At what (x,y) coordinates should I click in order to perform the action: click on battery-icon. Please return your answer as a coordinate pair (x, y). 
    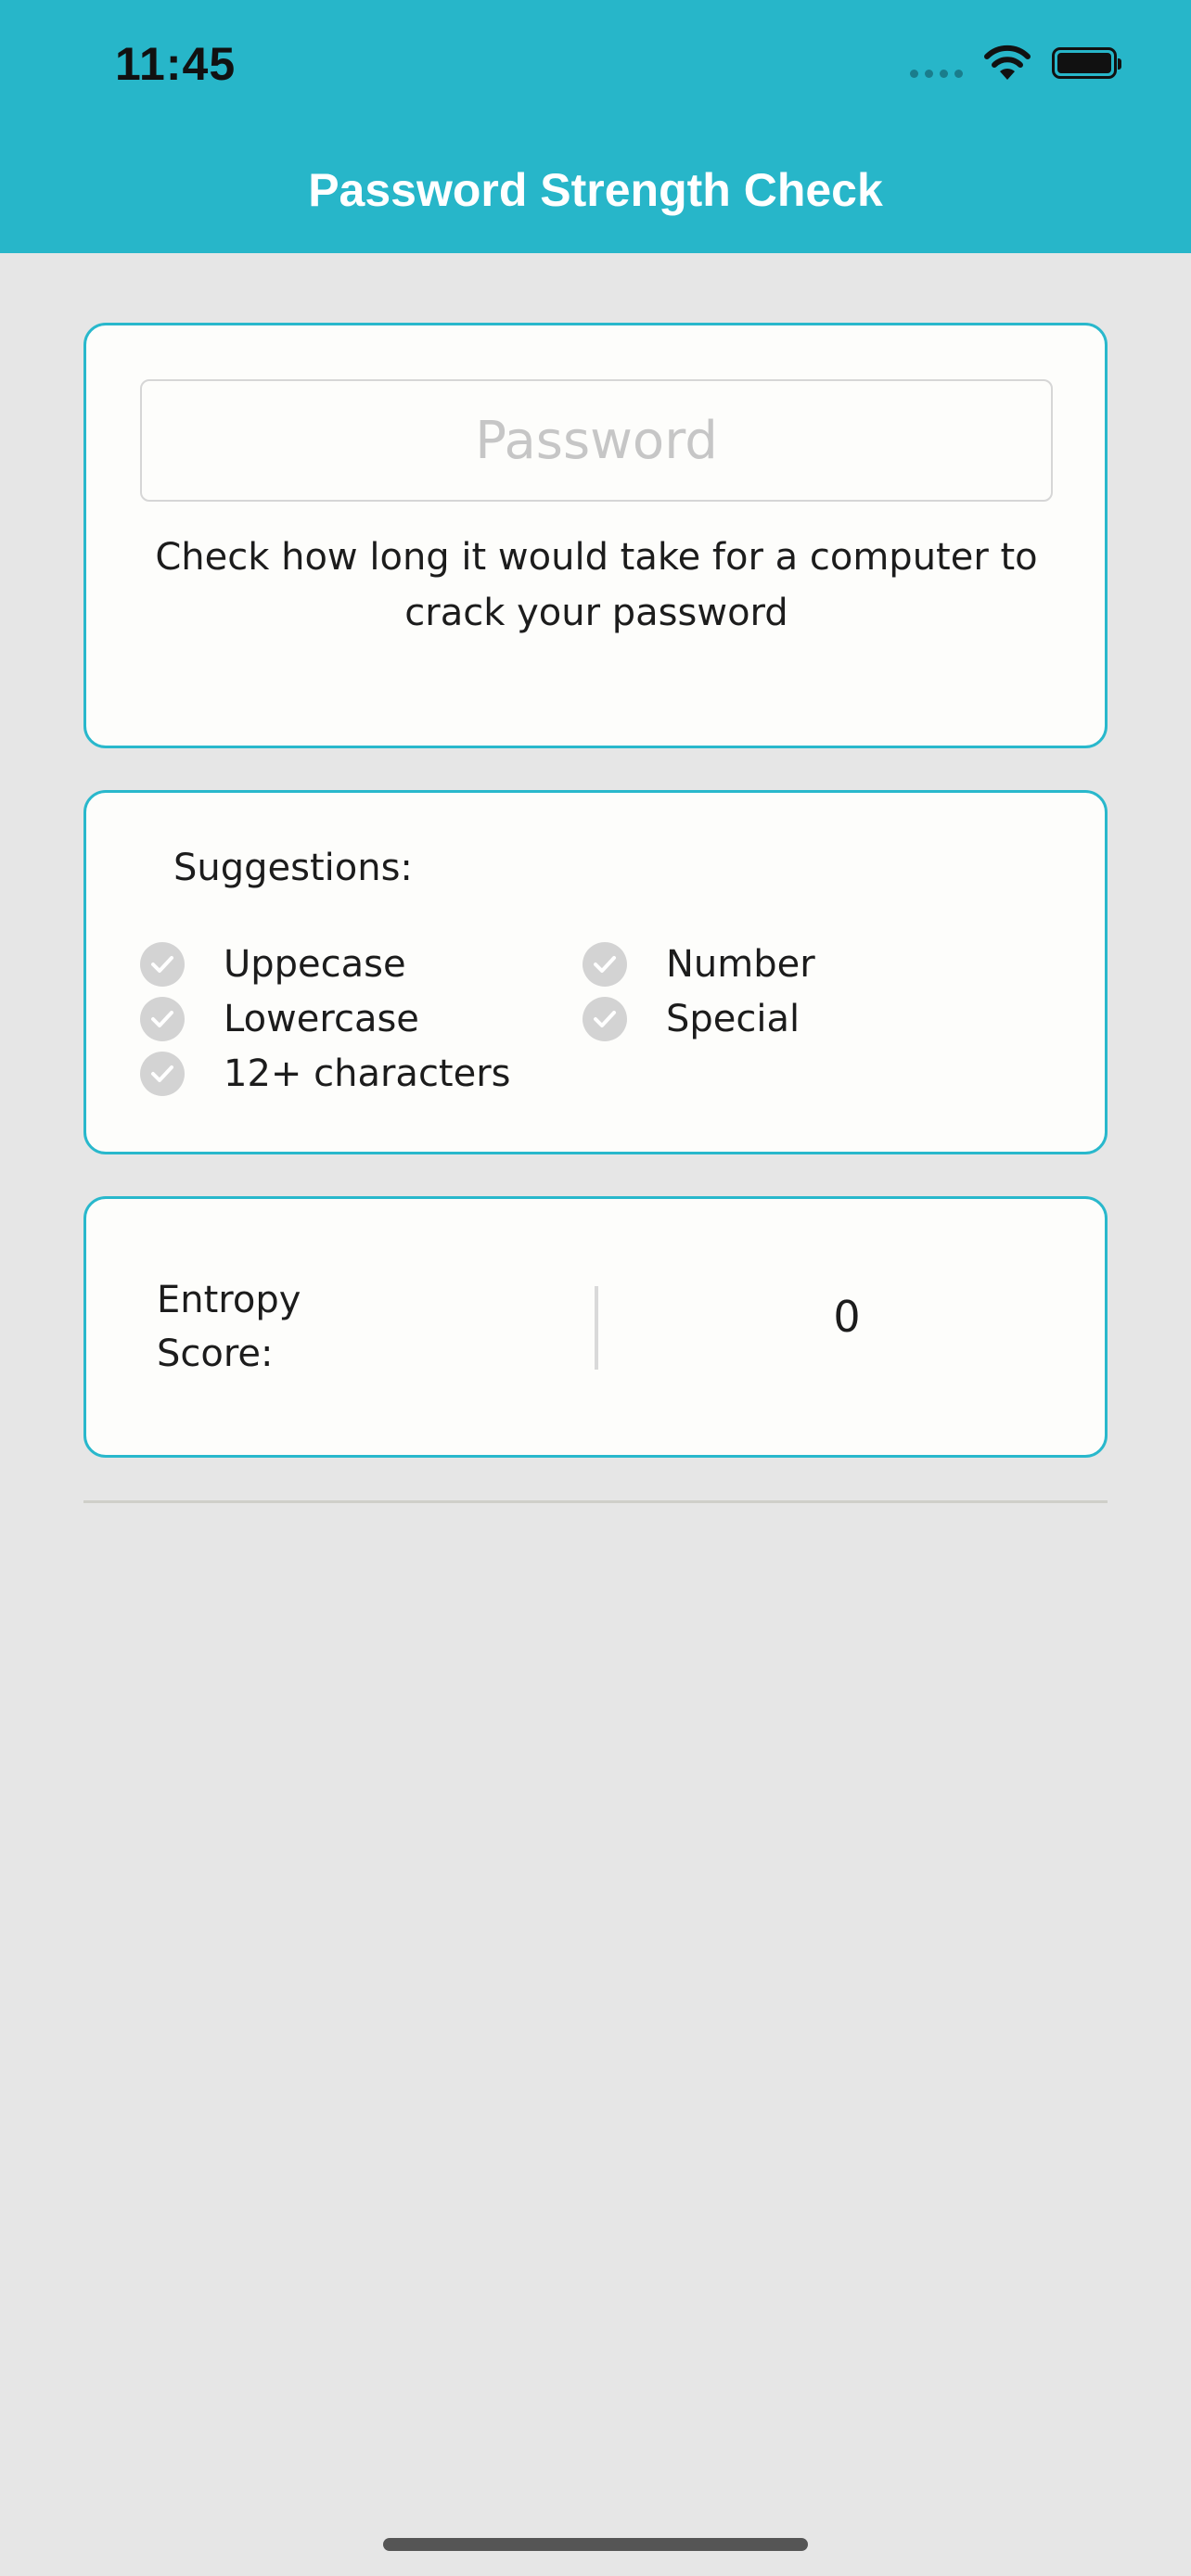
    Looking at the image, I should click on (1086, 63).